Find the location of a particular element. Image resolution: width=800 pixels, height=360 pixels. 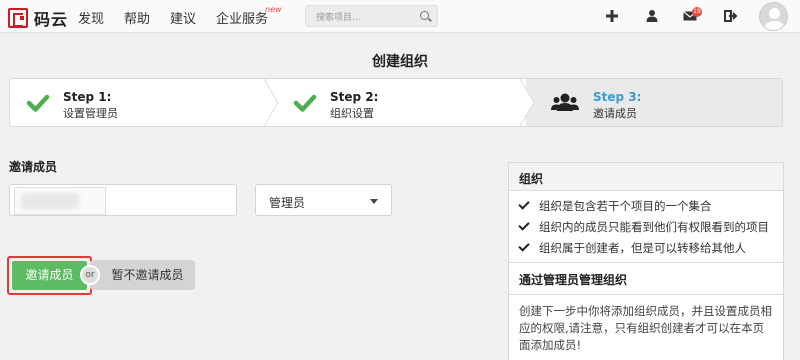

brand-name: 码云 is located at coordinates (51, 19).